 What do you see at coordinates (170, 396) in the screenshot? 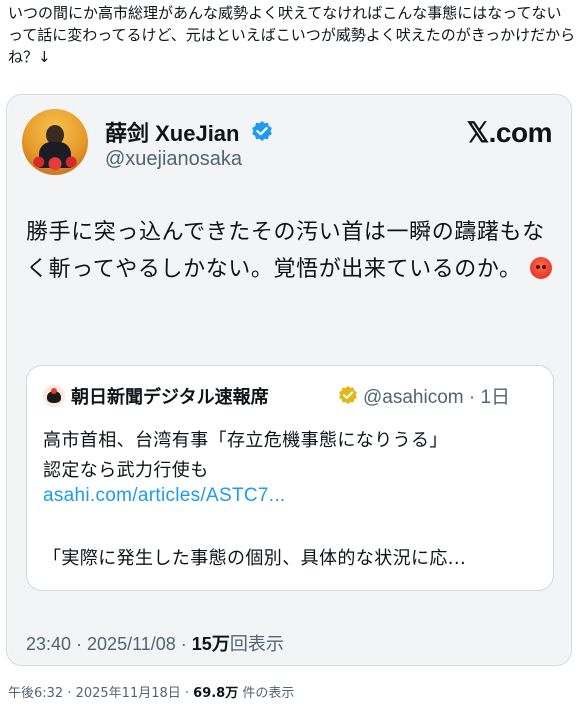
I see `quoted-display-name: 朝日新聞デジタル速報席` at bounding box center [170, 396].